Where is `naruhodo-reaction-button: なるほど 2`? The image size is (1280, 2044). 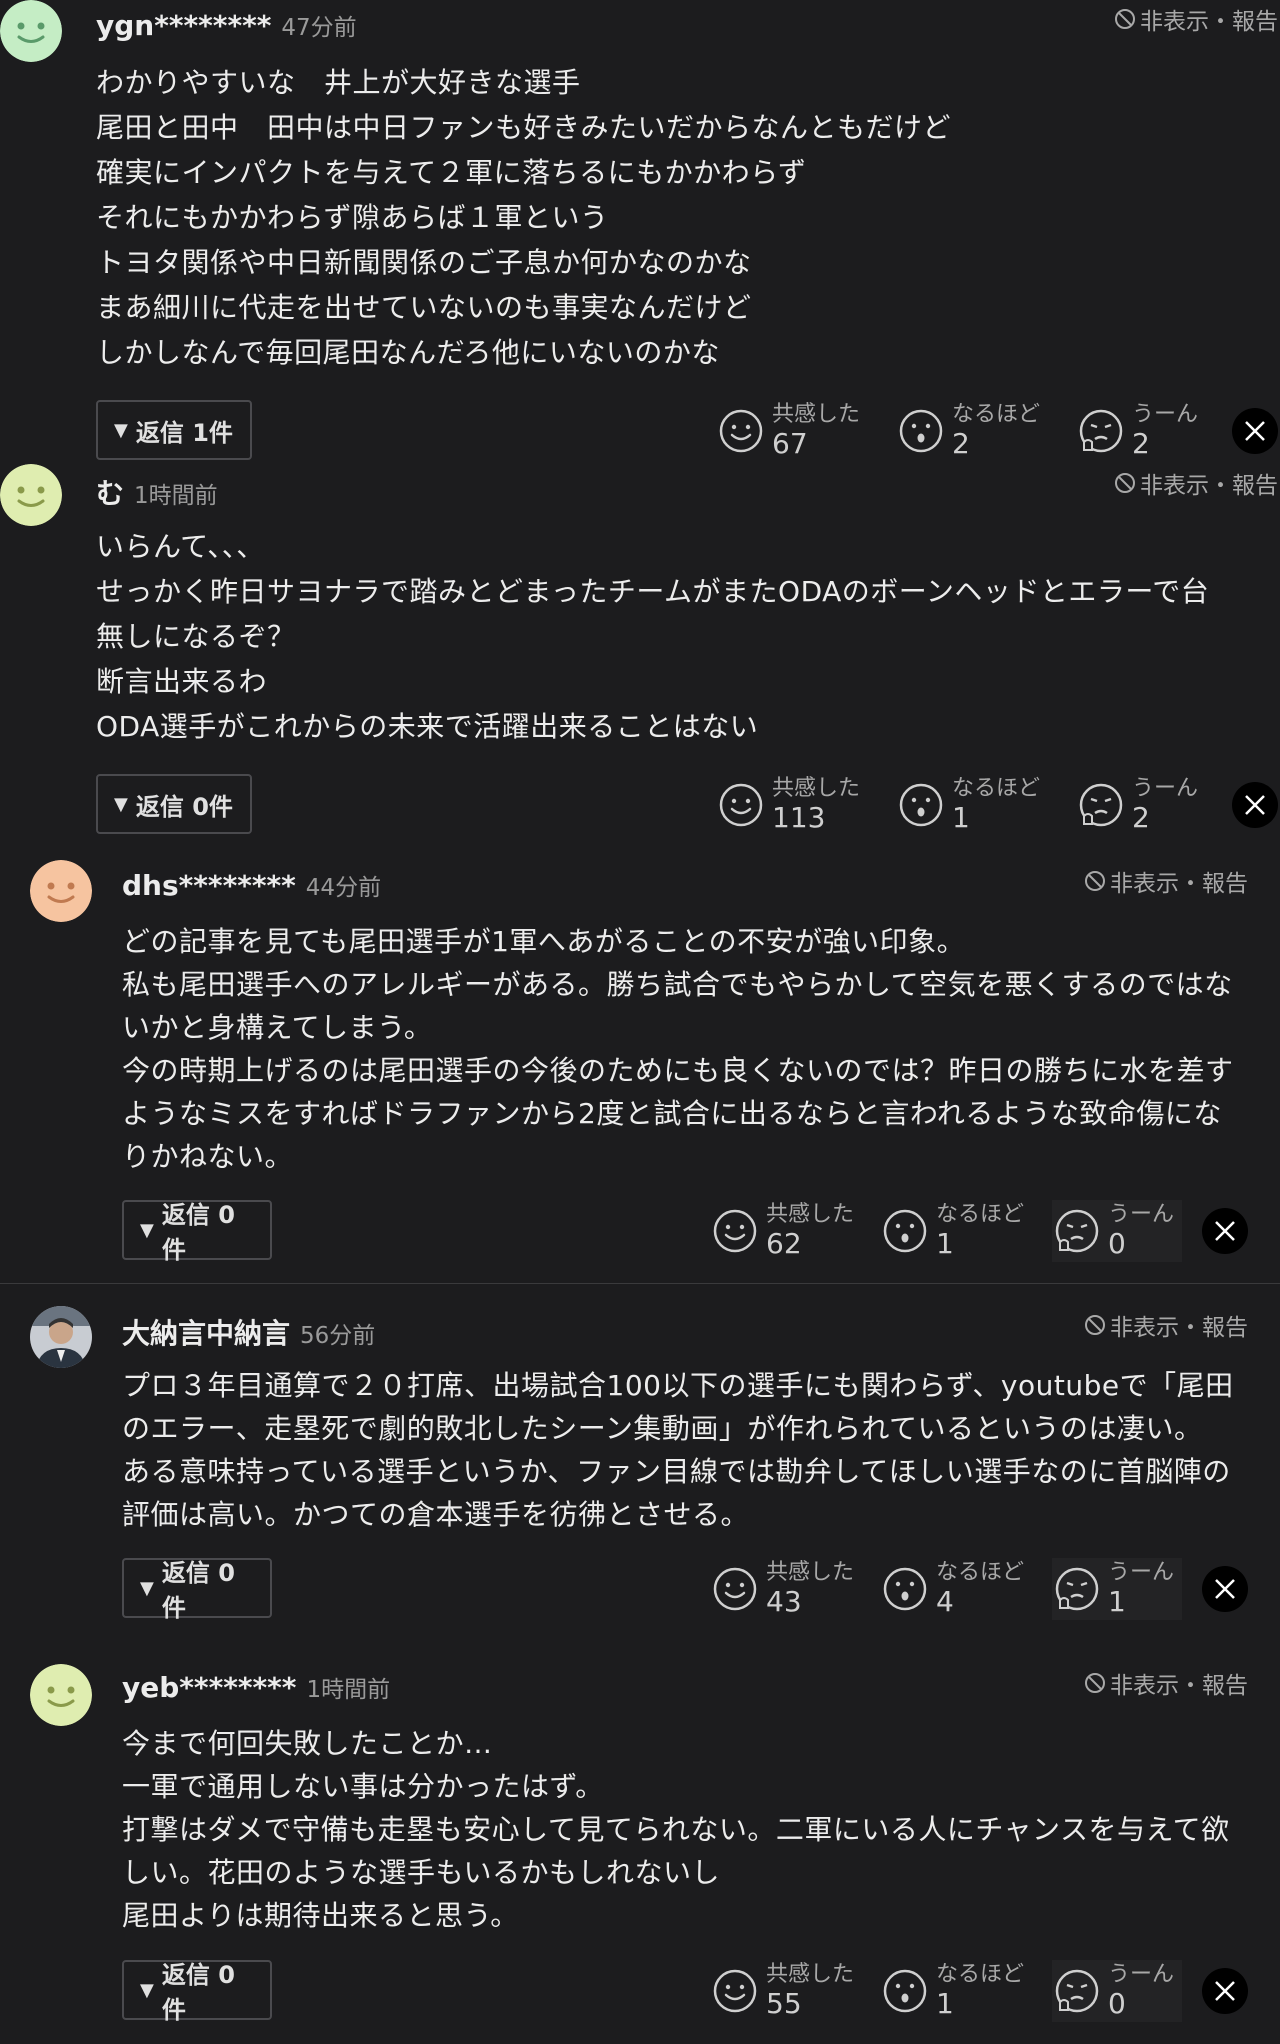 naruhodo-reaction-button: なるほど 2 is located at coordinates (969, 431).